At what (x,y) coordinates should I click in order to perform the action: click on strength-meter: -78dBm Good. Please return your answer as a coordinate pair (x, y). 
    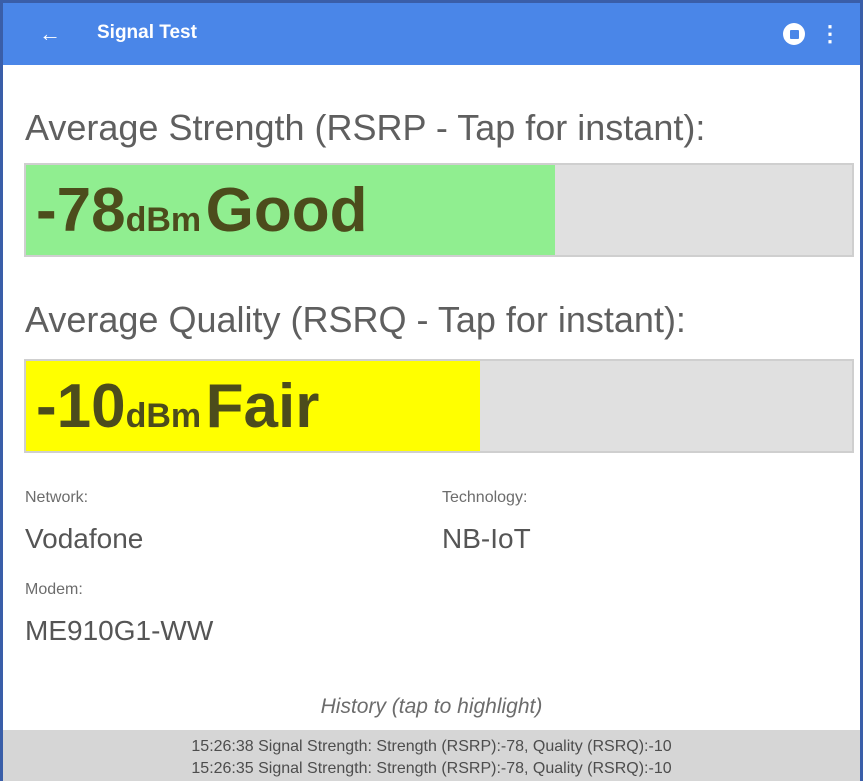
    Looking at the image, I should click on (439, 210).